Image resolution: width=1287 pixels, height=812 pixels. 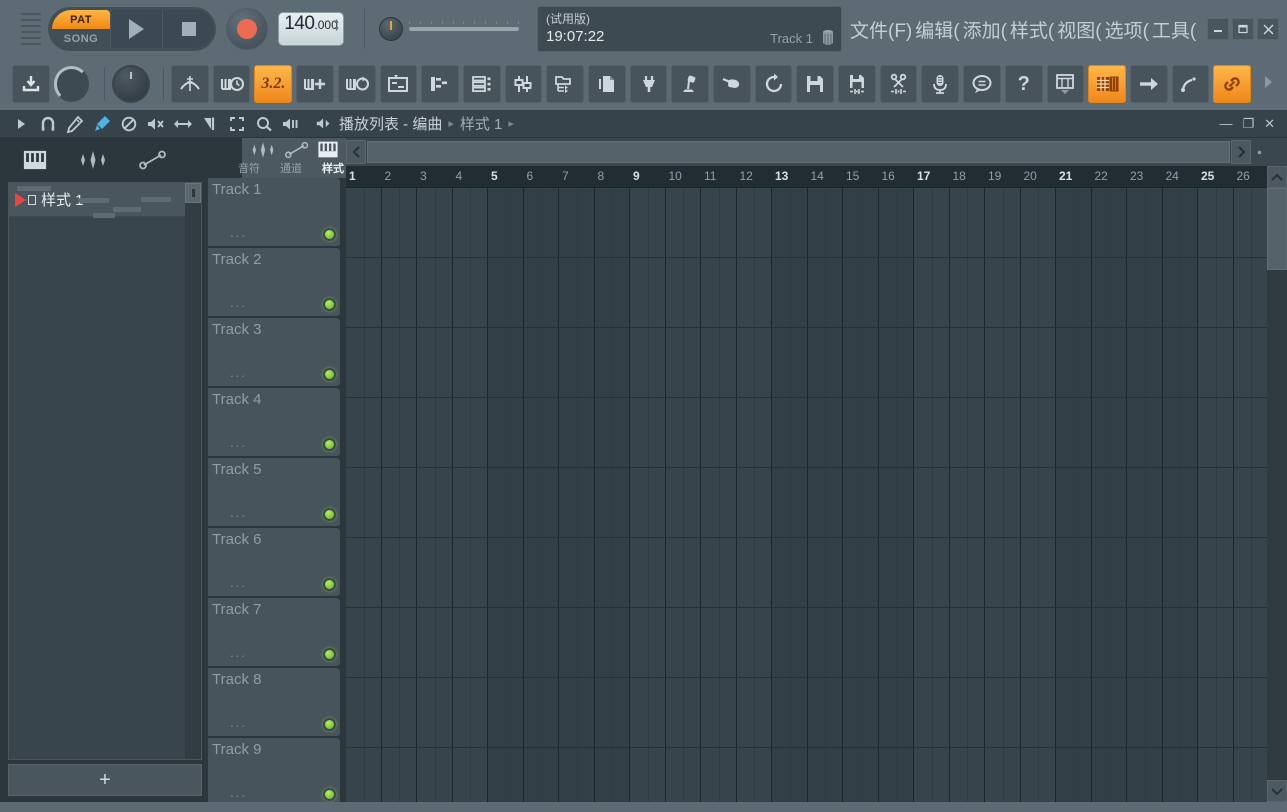 What do you see at coordinates (1127, 29) in the screenshot?
I see `menu-options: 选项(` at bounding box center [1127, 29].